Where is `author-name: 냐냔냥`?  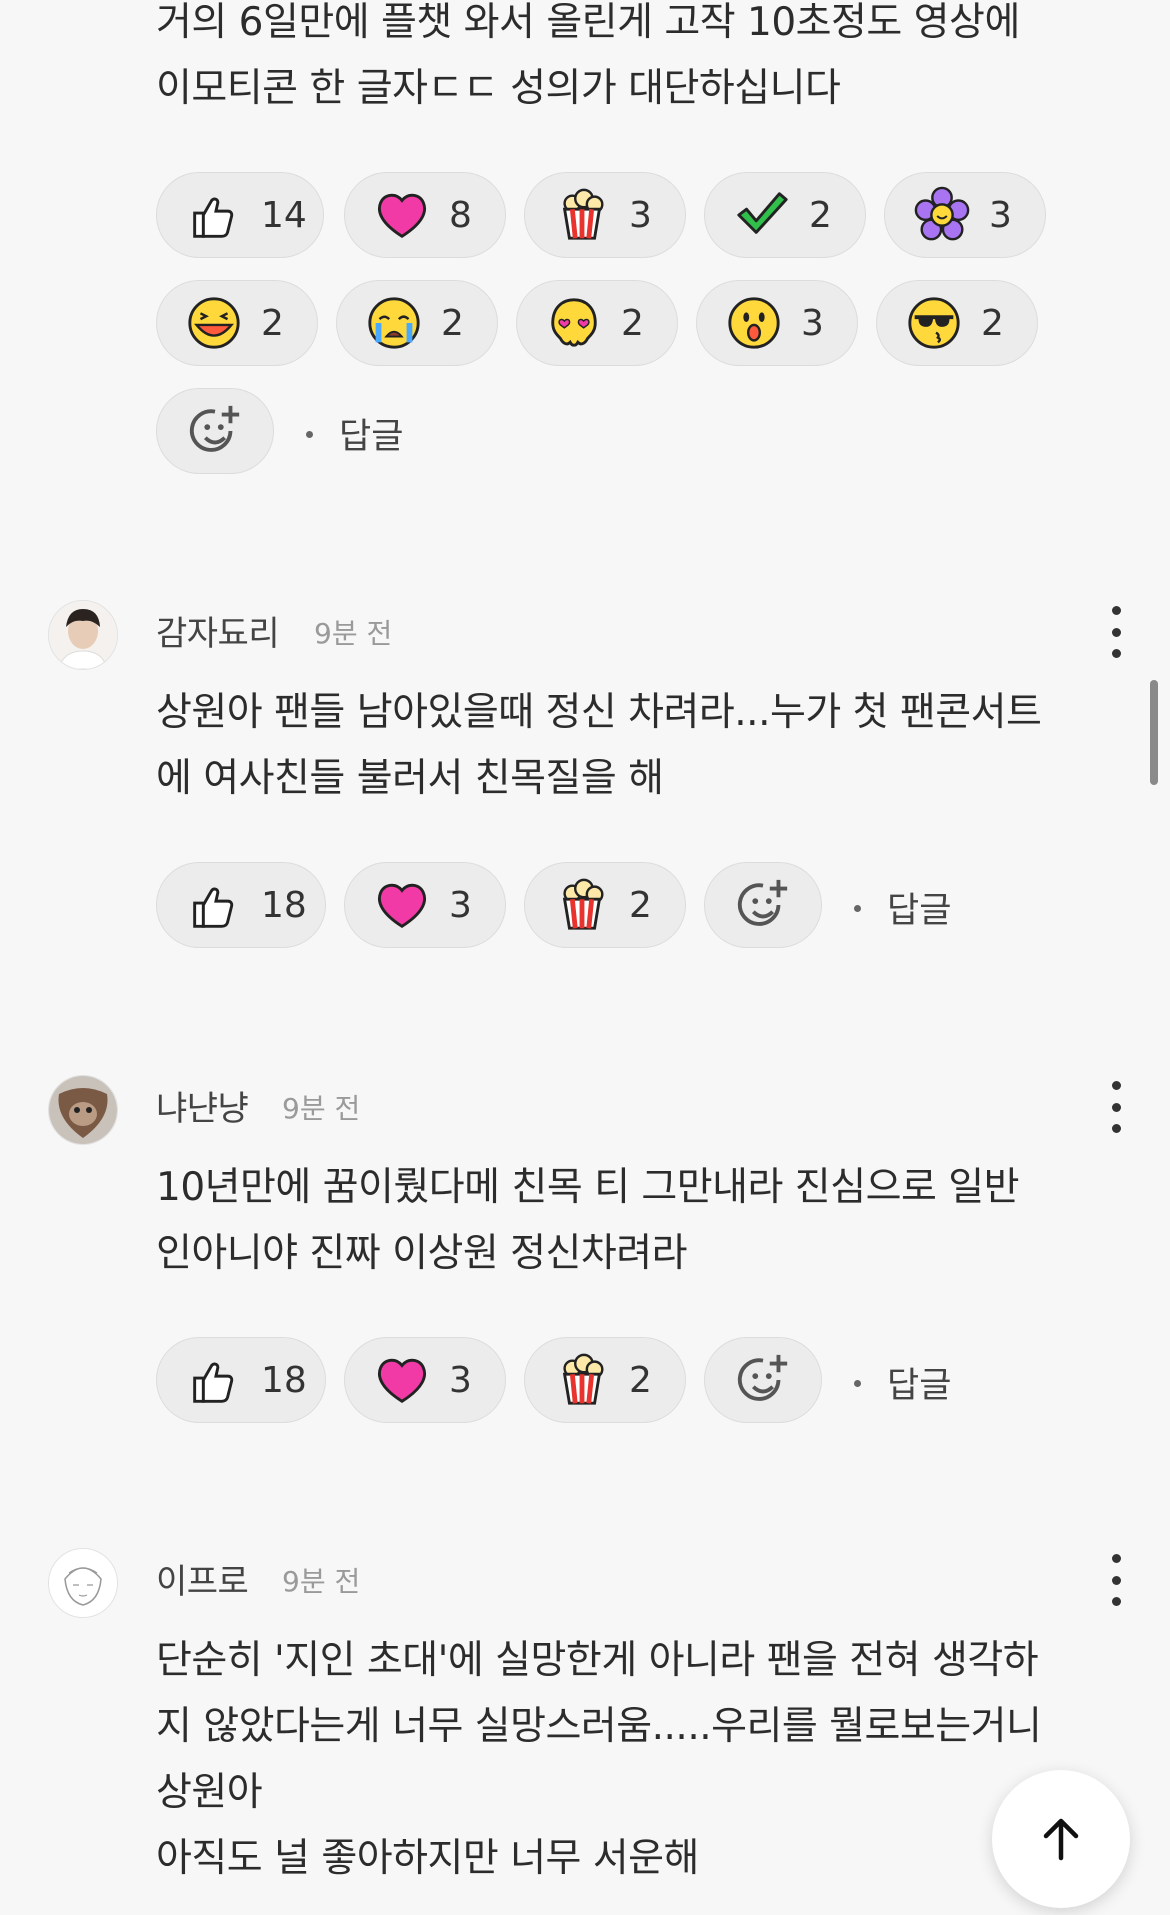
author-name: 냐냔냥 is located at coordinates (202, 1105).